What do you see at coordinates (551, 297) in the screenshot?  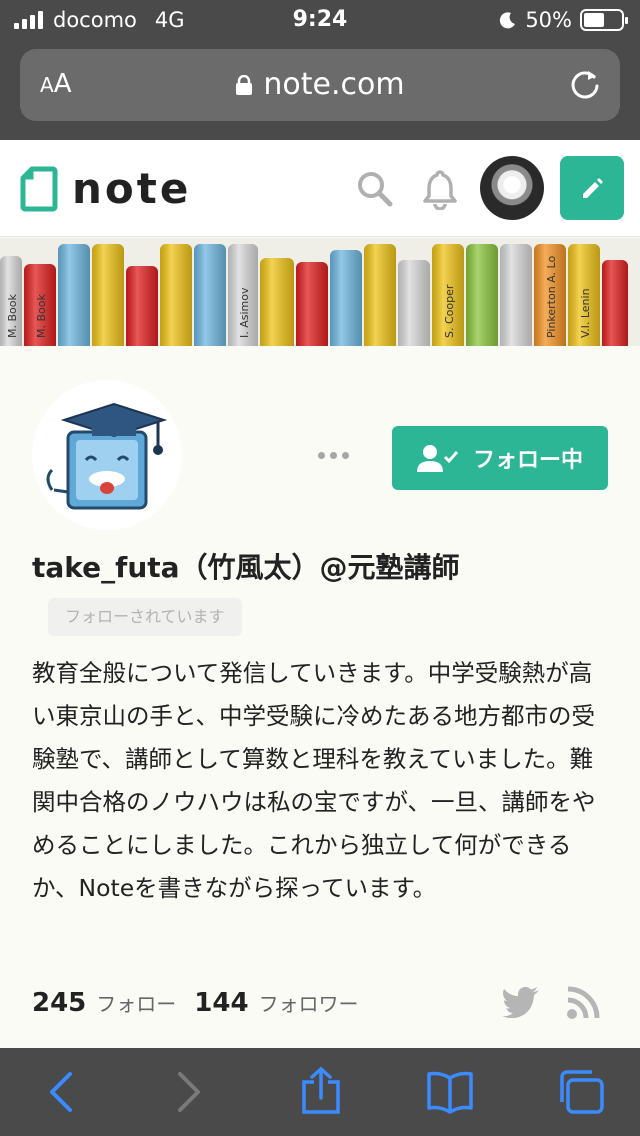 I see `book-title: Pinkerton A. Lo` at bounding box center [551, 297].